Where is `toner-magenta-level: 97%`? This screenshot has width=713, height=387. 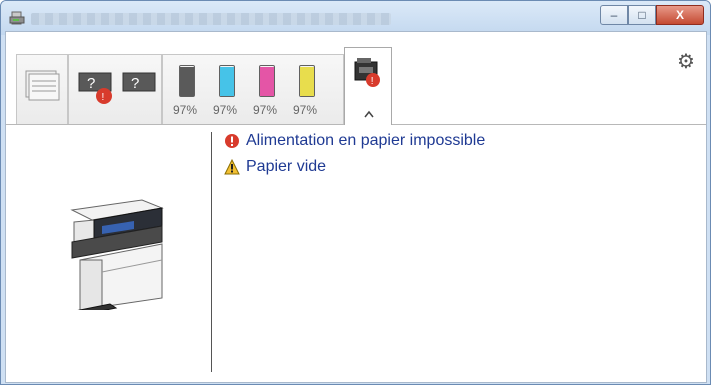
toner-magenta-level: 97% is located at coordinates (265, 110).